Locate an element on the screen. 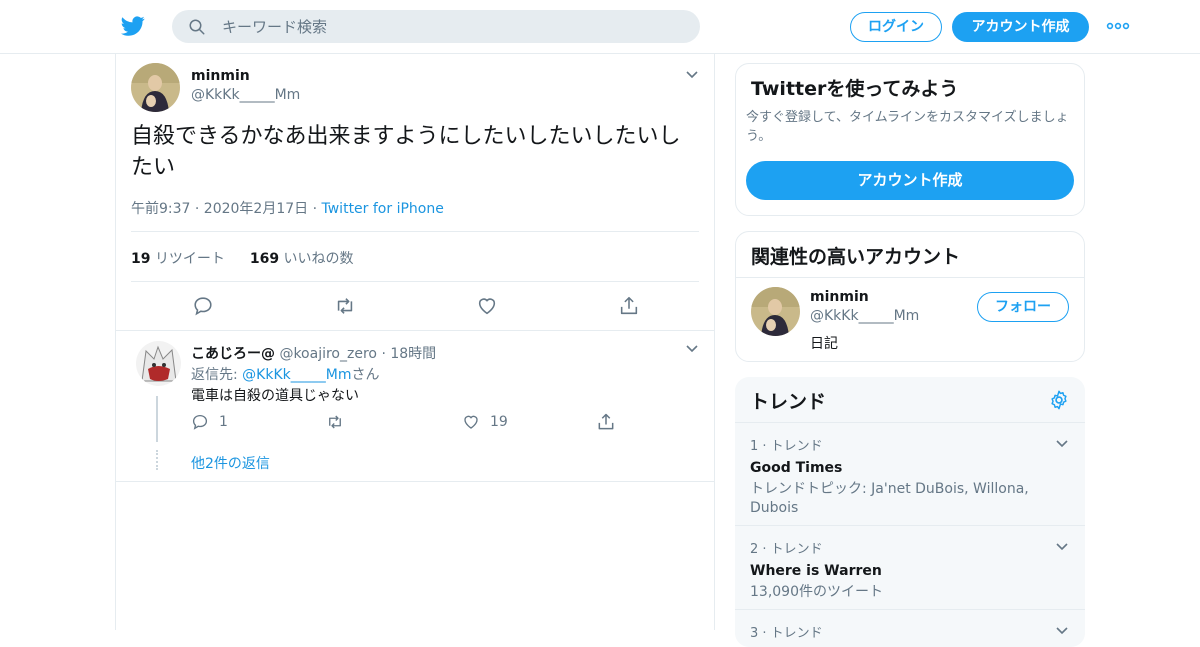 The width and height of the screenshot is (1200, 647). reply-author-name: こあじろー@ is located at coordinates (233, 354).